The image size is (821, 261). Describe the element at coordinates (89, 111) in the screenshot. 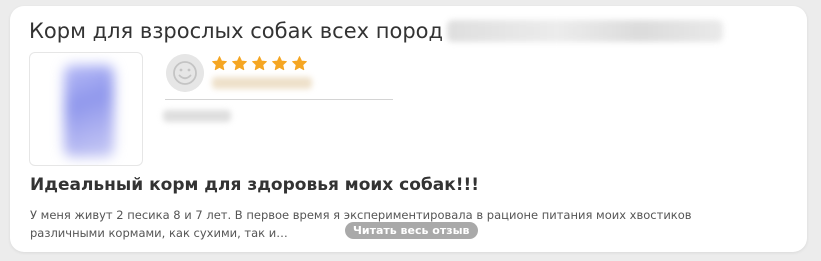

I see `dog-food-pack-image` at that location.